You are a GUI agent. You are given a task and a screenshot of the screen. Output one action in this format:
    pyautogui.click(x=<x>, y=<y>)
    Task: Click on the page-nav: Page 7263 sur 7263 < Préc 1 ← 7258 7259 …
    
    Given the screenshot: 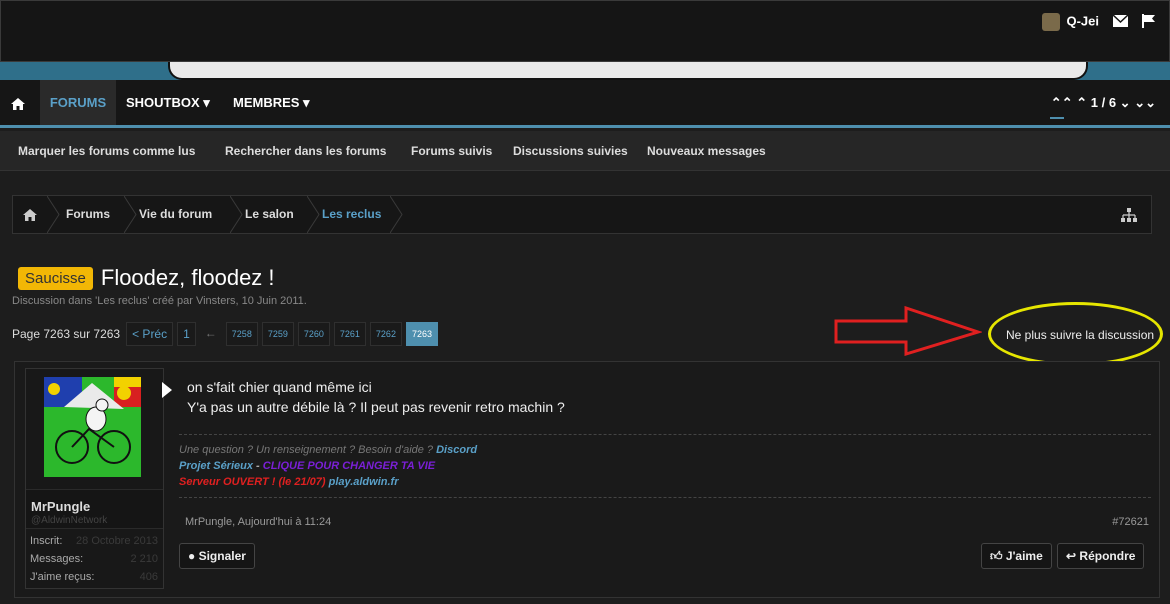 What is the action you would take?
    pyautogui.click(x=225, y=334)
    